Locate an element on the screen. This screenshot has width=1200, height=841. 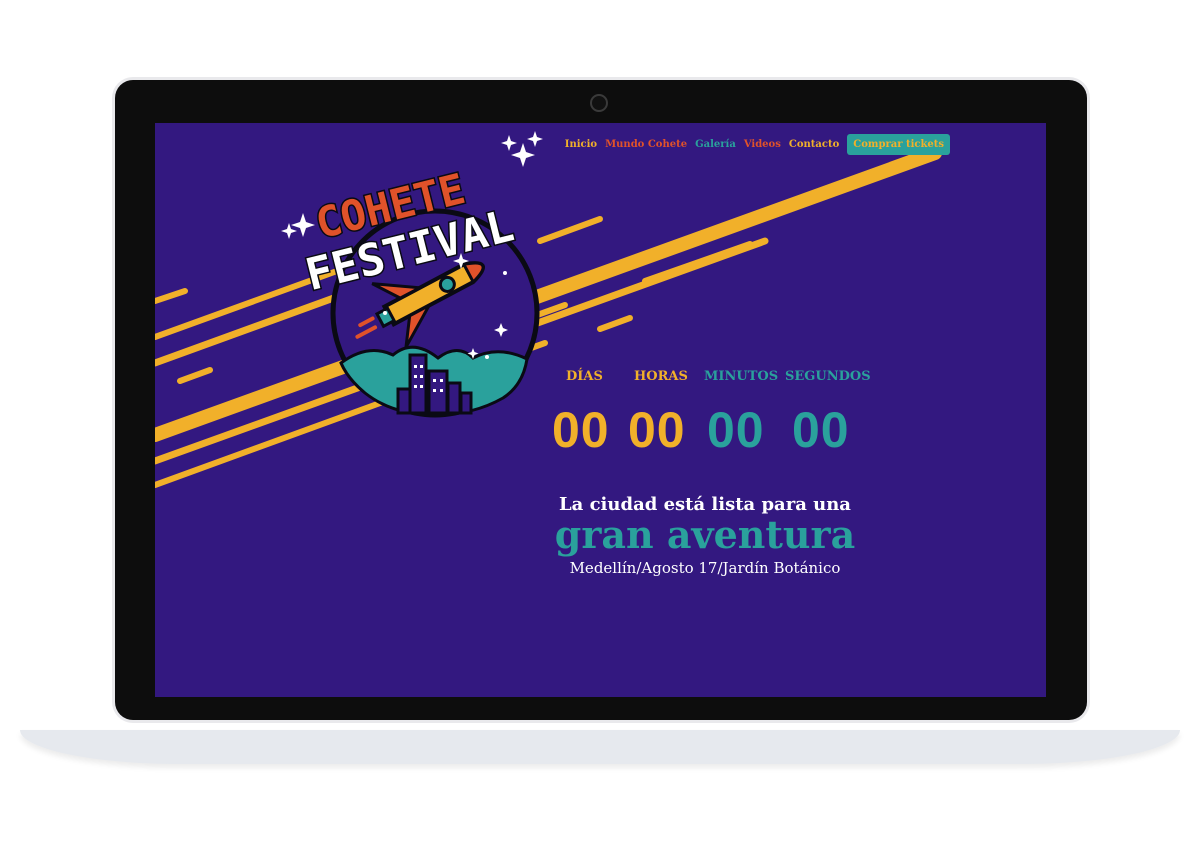
nav-videos: Videos is located at coordinates (762, 144).